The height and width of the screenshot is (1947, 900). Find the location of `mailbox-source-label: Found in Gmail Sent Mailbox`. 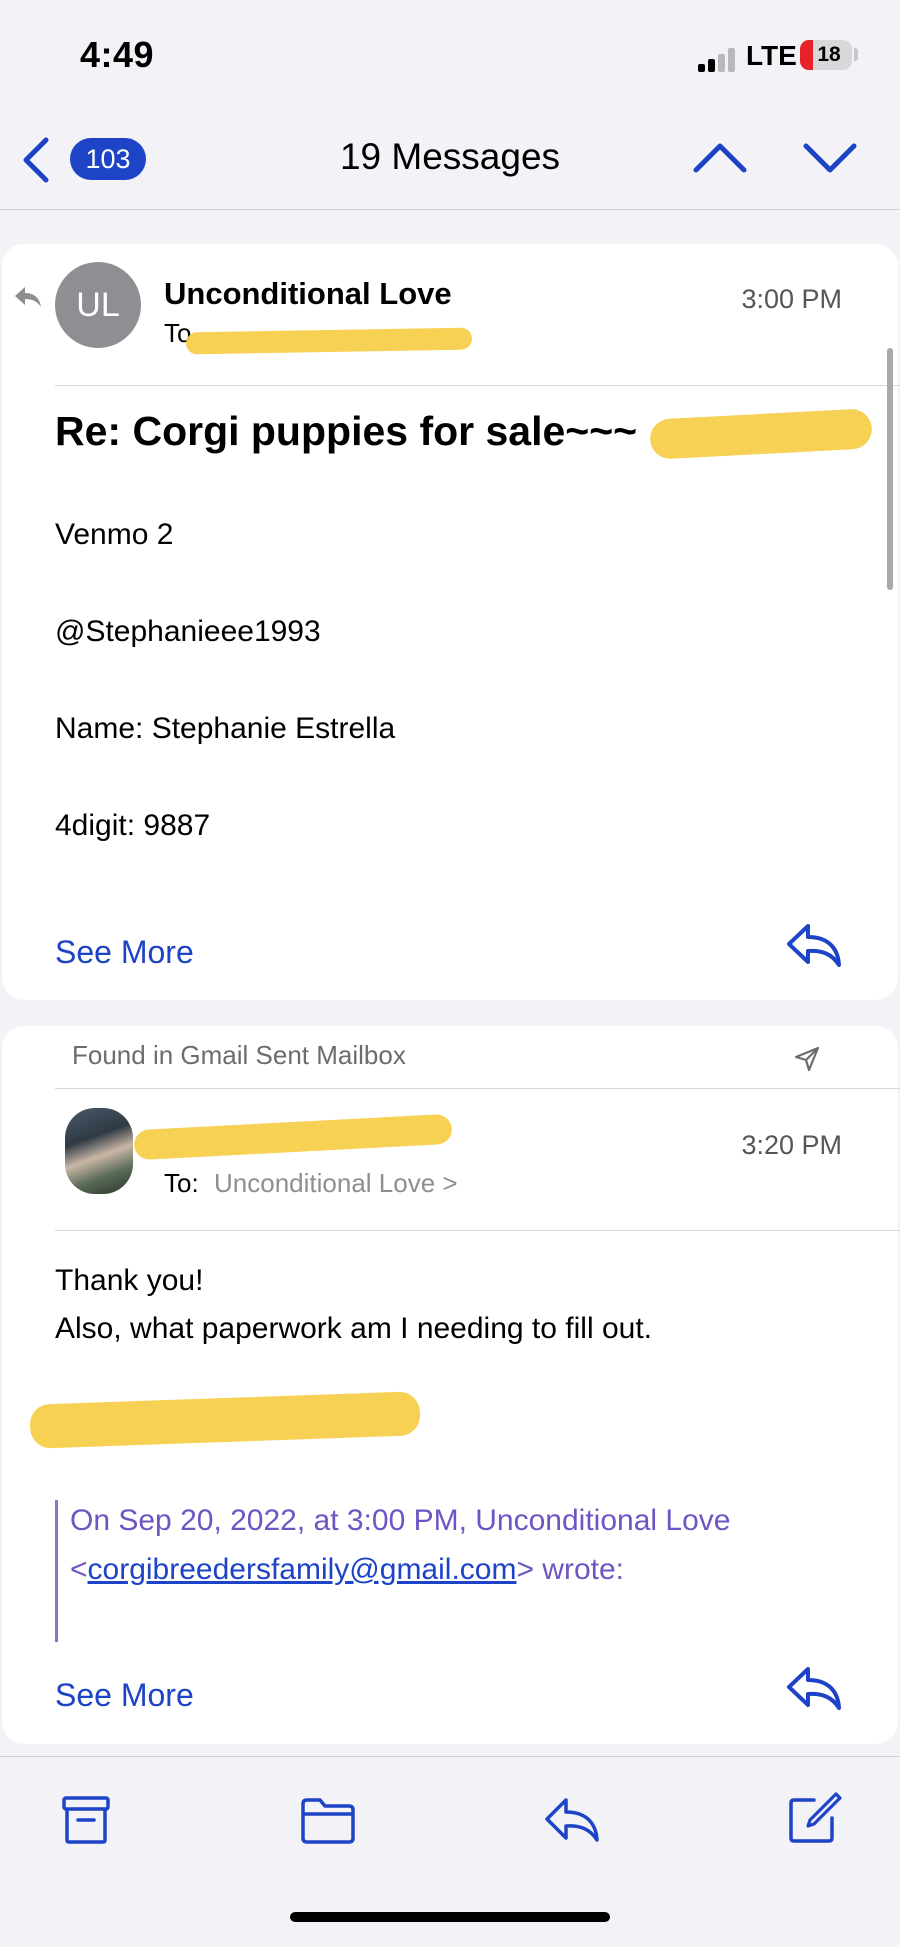

mailbox-source-label: Found in Gmail Sent Mailbox is located at coordinates (239, 1055).